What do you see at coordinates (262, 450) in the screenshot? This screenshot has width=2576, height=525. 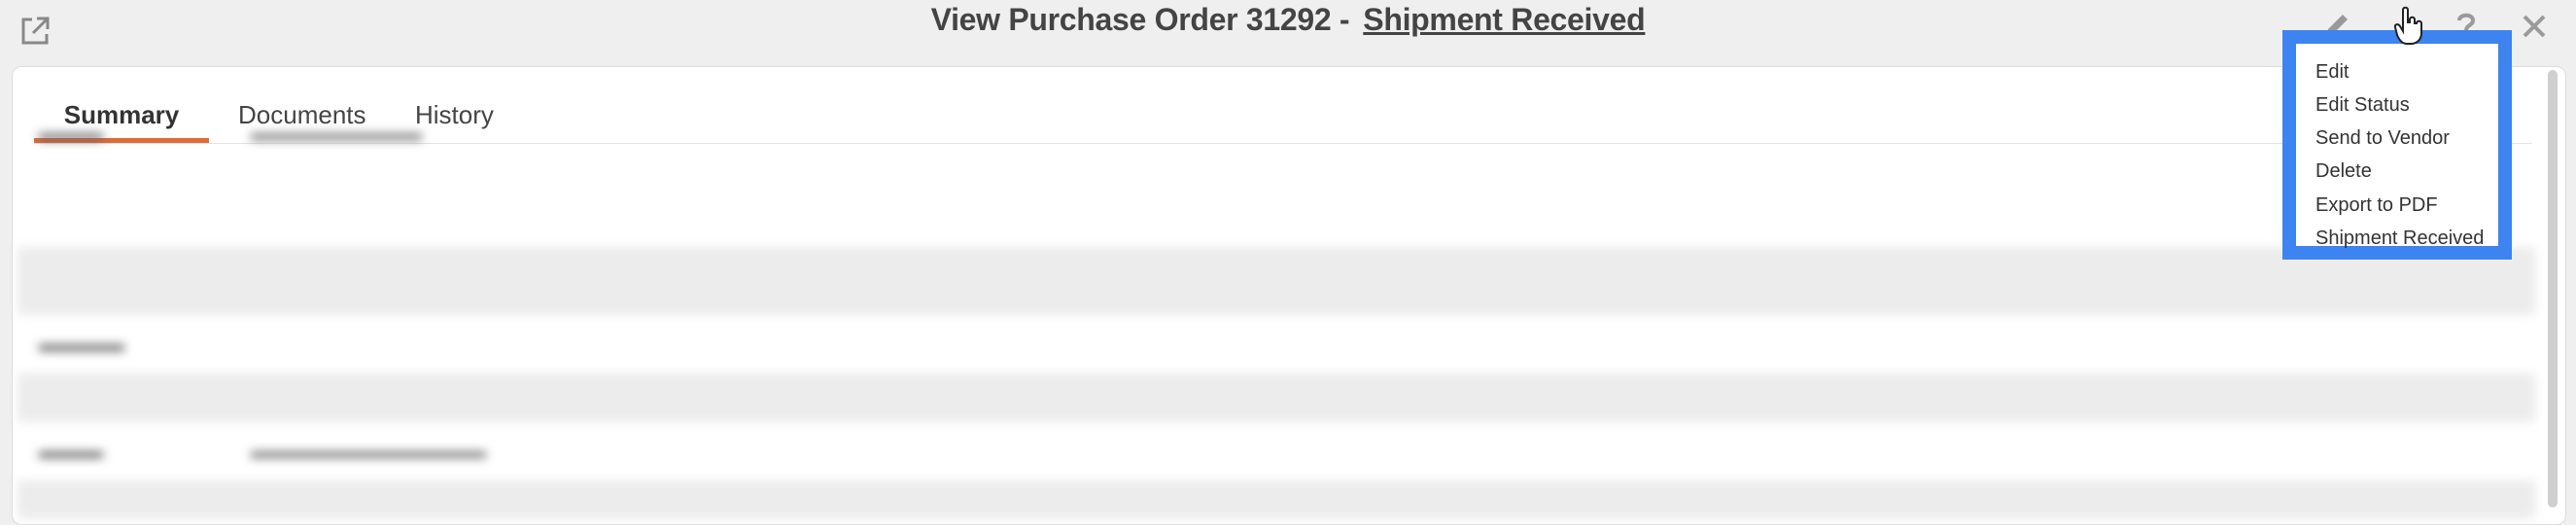 I see `blurred-row: ▬▬▬ ▬▬▬▬▬▬▬▬▬▬▬` at bounding box center [262, 450].